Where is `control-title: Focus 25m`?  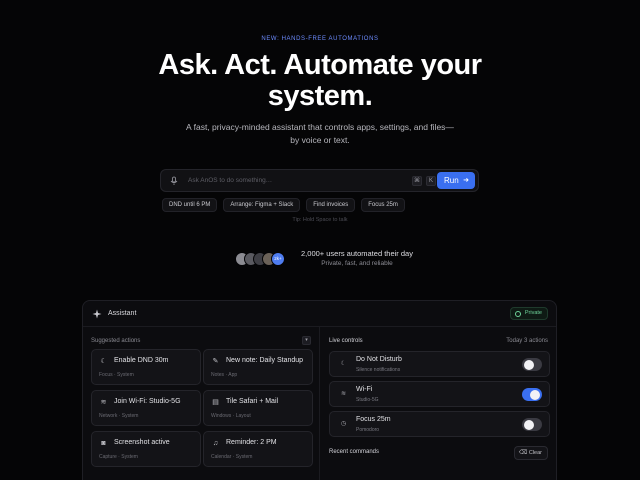 control-title: Focus 25m is located at coordinates (373, 419).